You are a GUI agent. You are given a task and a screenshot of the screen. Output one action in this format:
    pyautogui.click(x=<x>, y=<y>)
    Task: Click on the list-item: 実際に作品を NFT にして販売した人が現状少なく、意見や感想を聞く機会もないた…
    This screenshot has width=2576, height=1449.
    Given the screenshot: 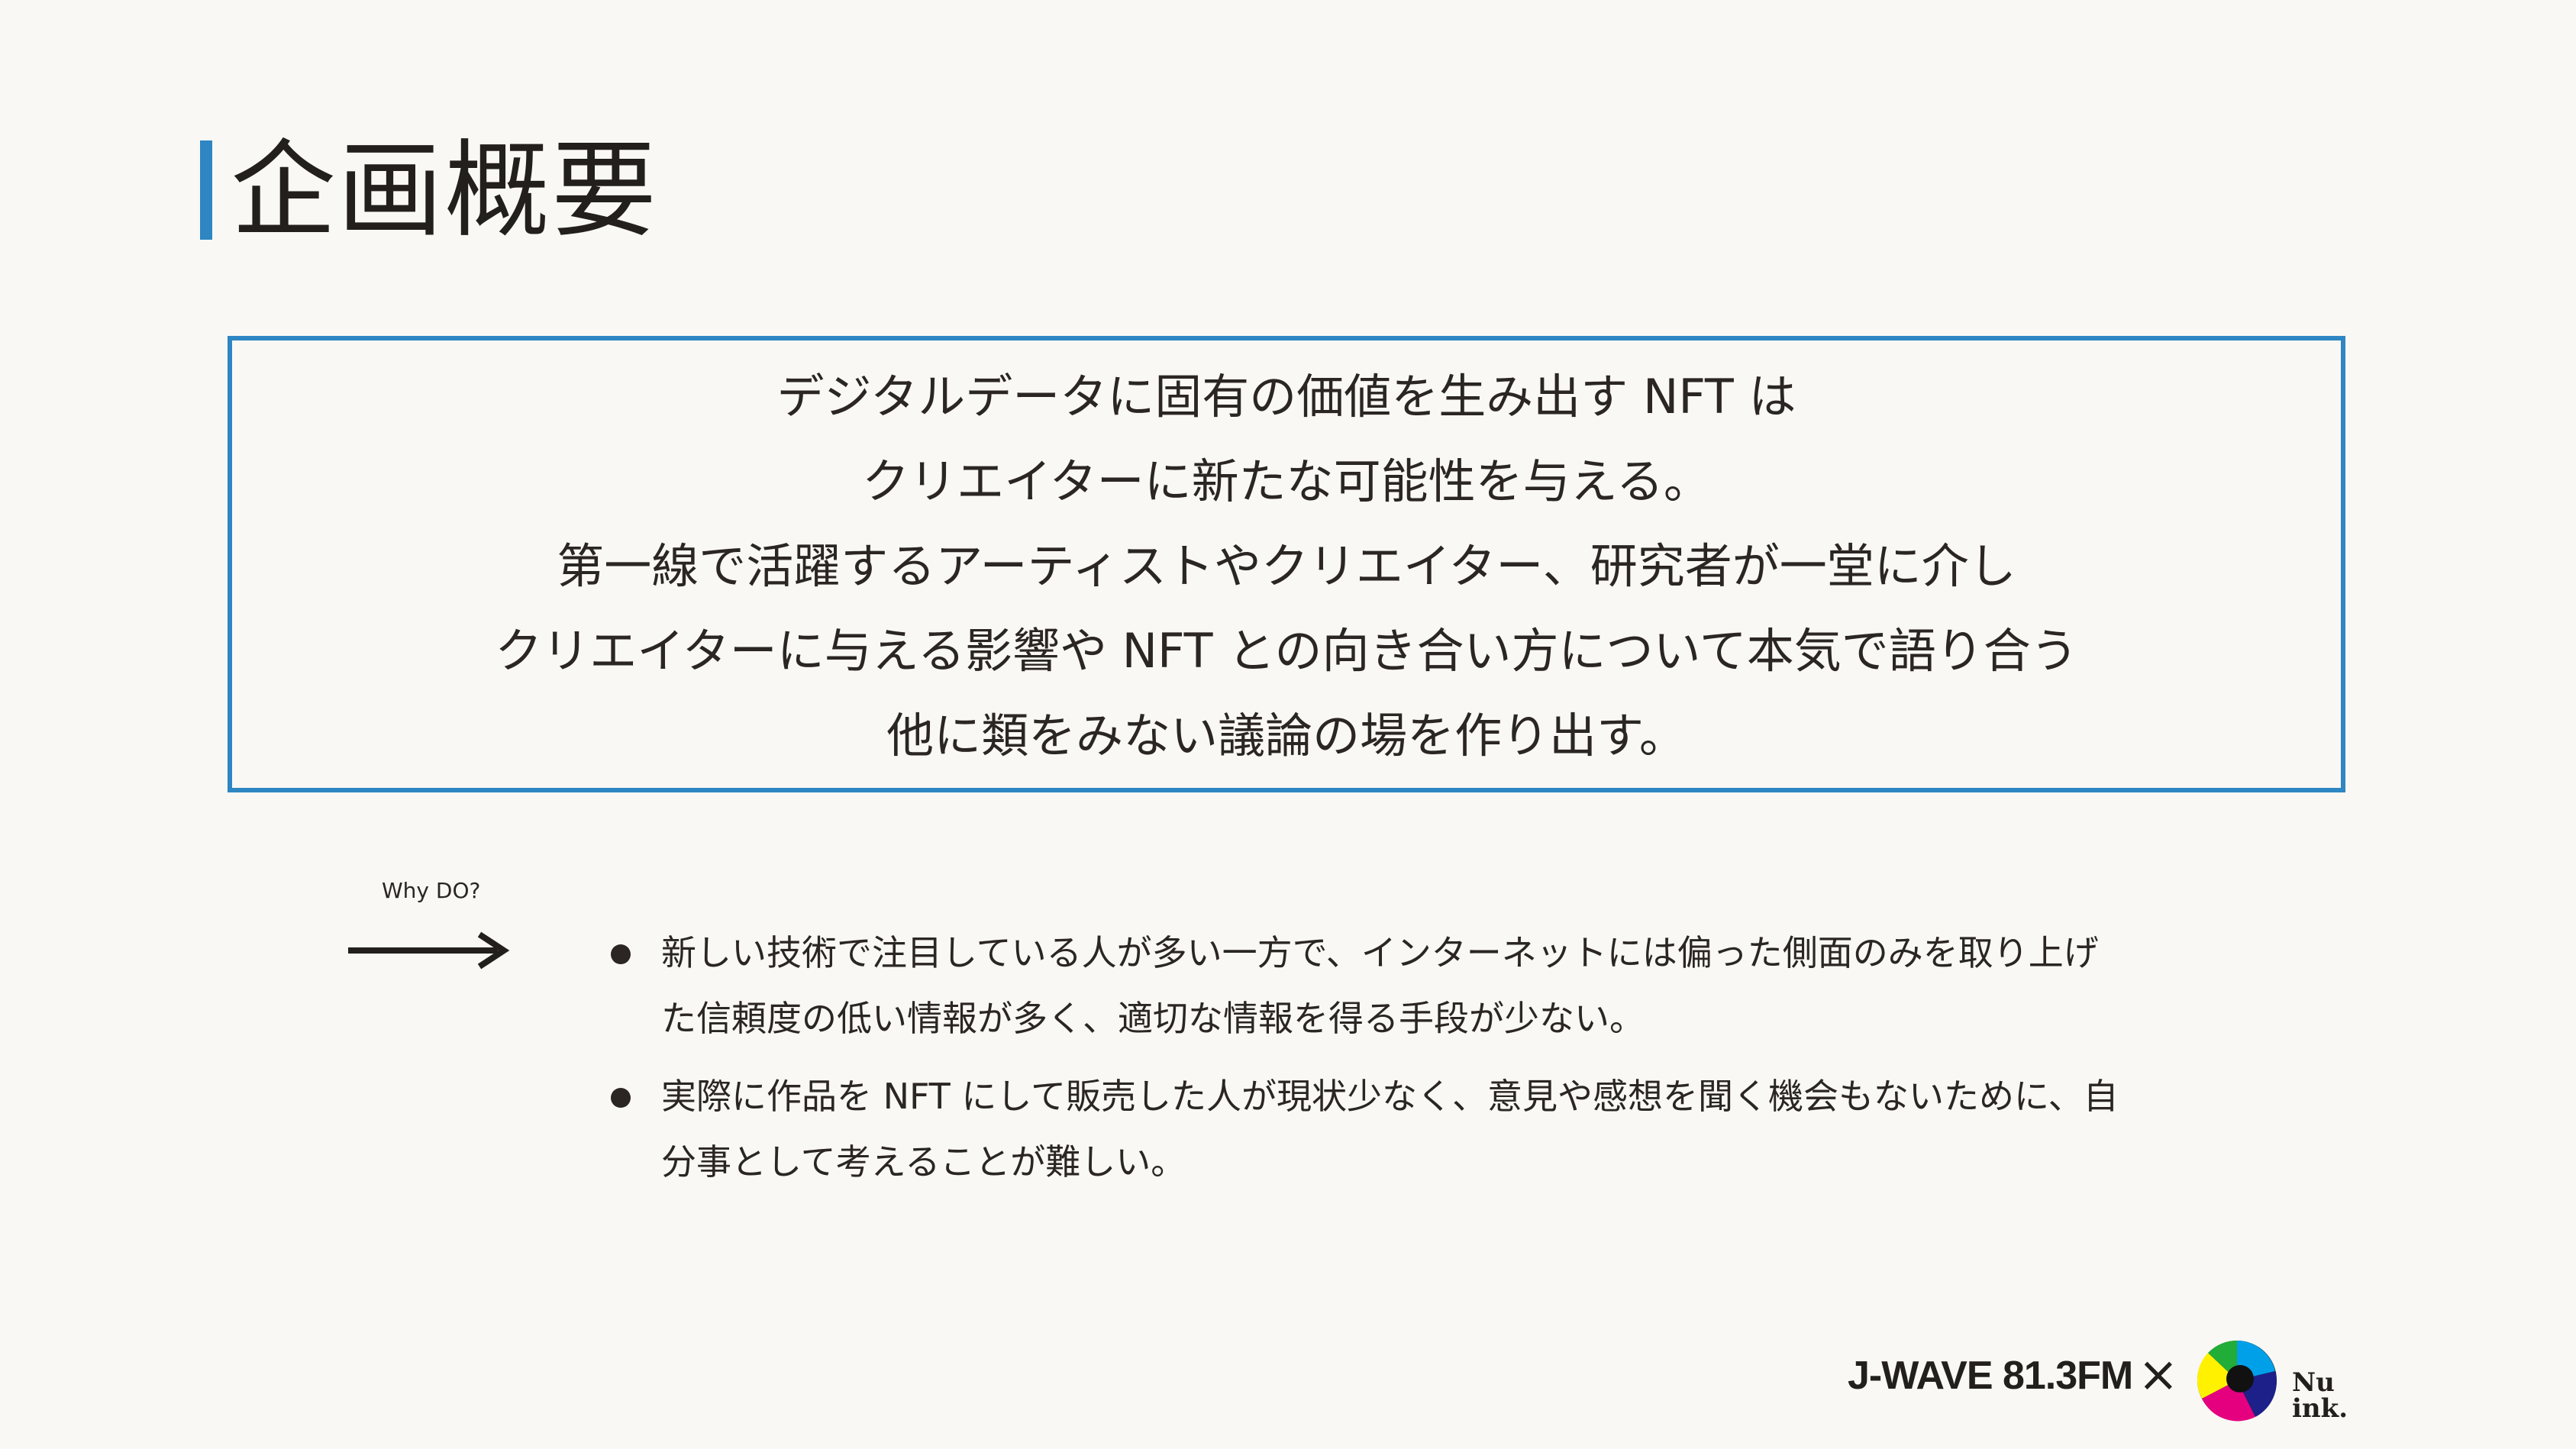 What is the action you would take?
    pyautogui.click(x=1431, y=1129)
    